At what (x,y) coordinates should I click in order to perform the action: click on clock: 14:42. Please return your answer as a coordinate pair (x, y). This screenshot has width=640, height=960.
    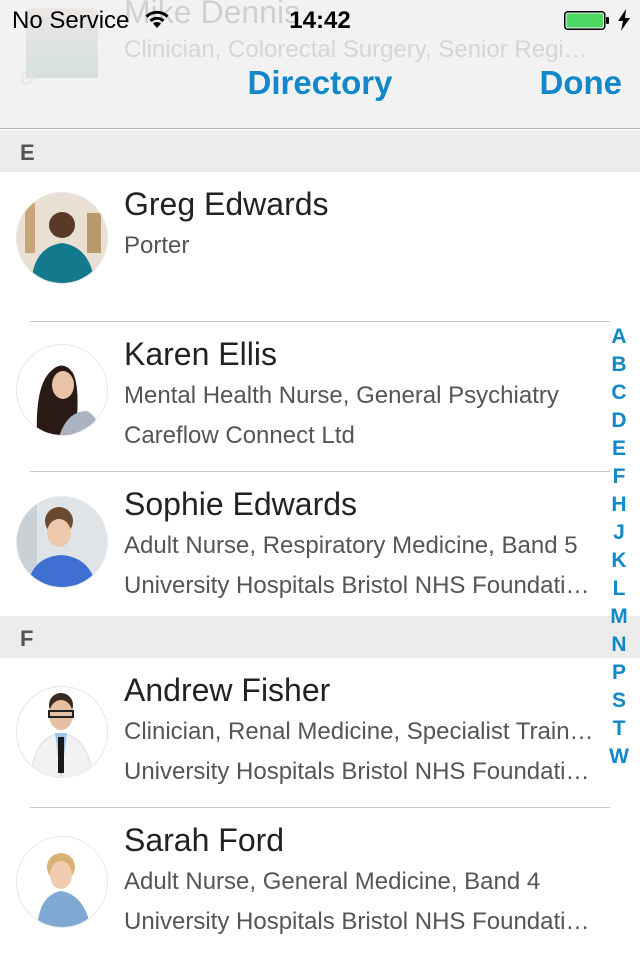
    Looking at the image, I should click on (320, 20).